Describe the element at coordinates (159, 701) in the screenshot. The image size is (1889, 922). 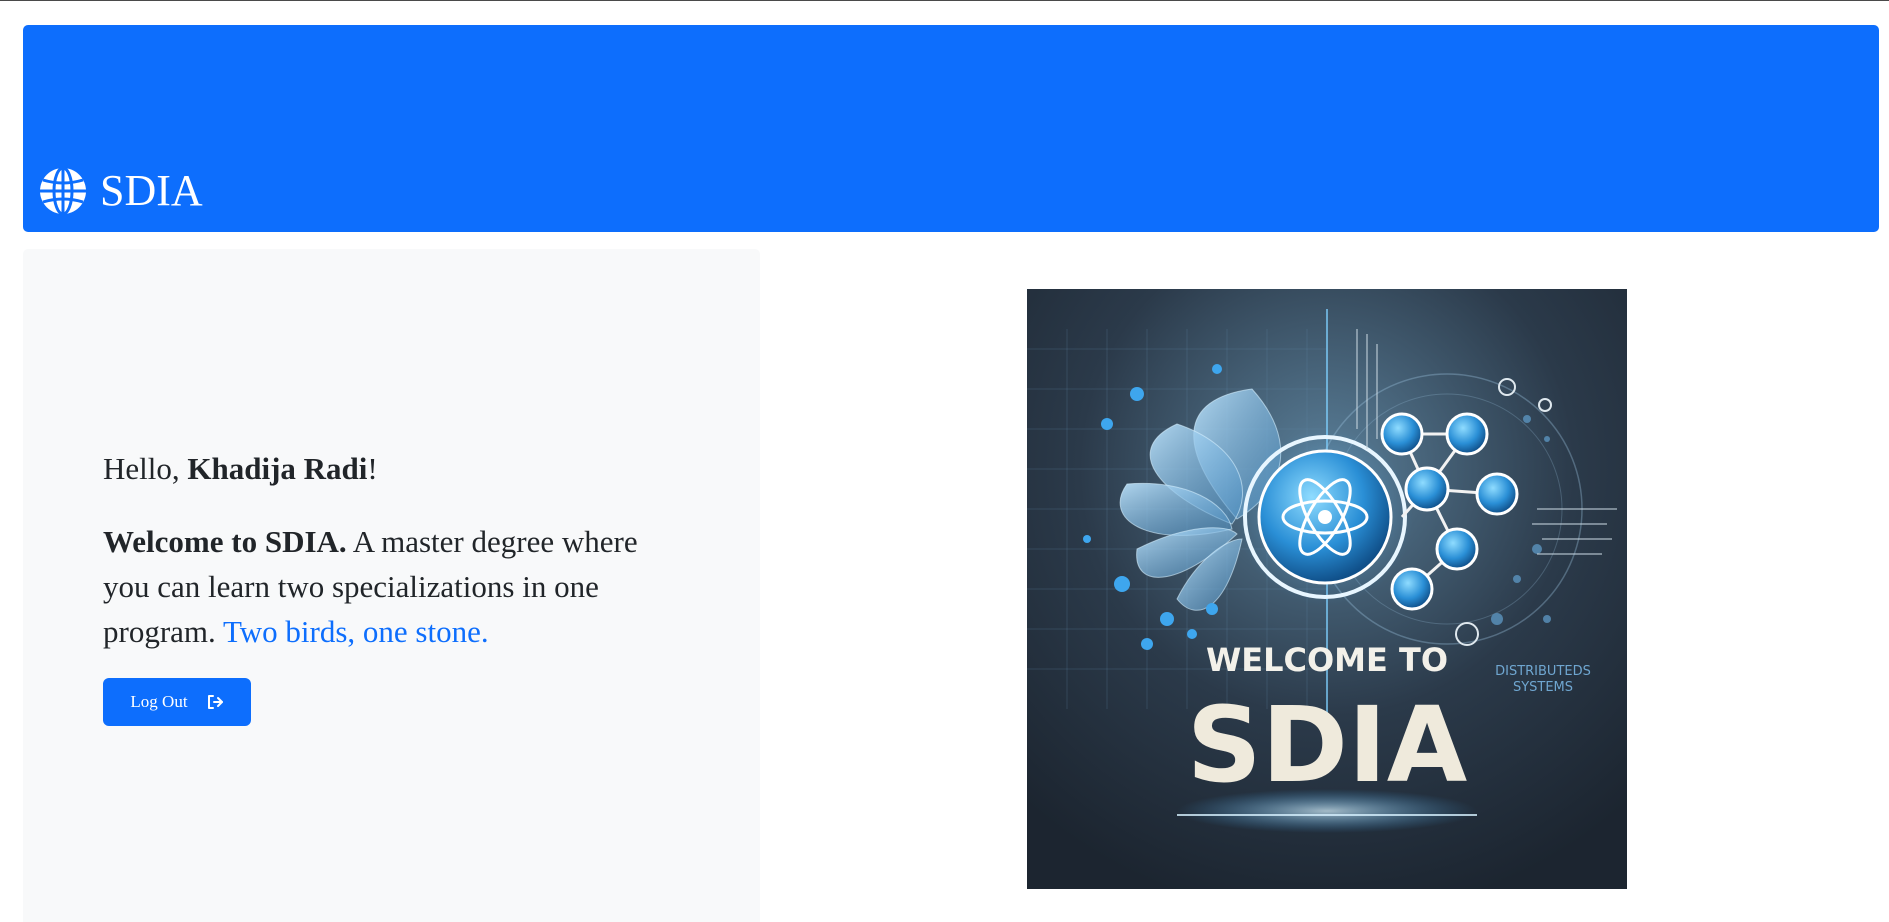
I see `logout-label: Log Out` at that location.